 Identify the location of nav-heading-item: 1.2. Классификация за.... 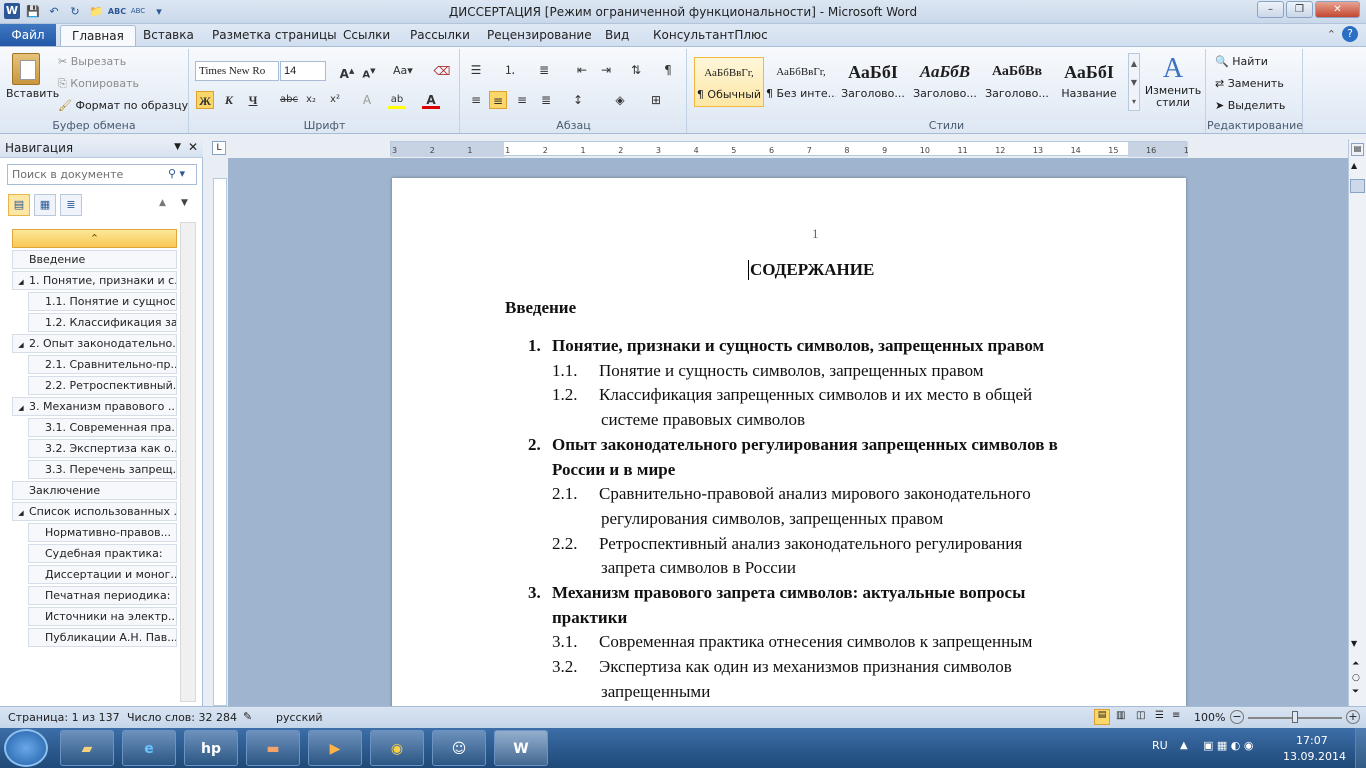
(102, 322).